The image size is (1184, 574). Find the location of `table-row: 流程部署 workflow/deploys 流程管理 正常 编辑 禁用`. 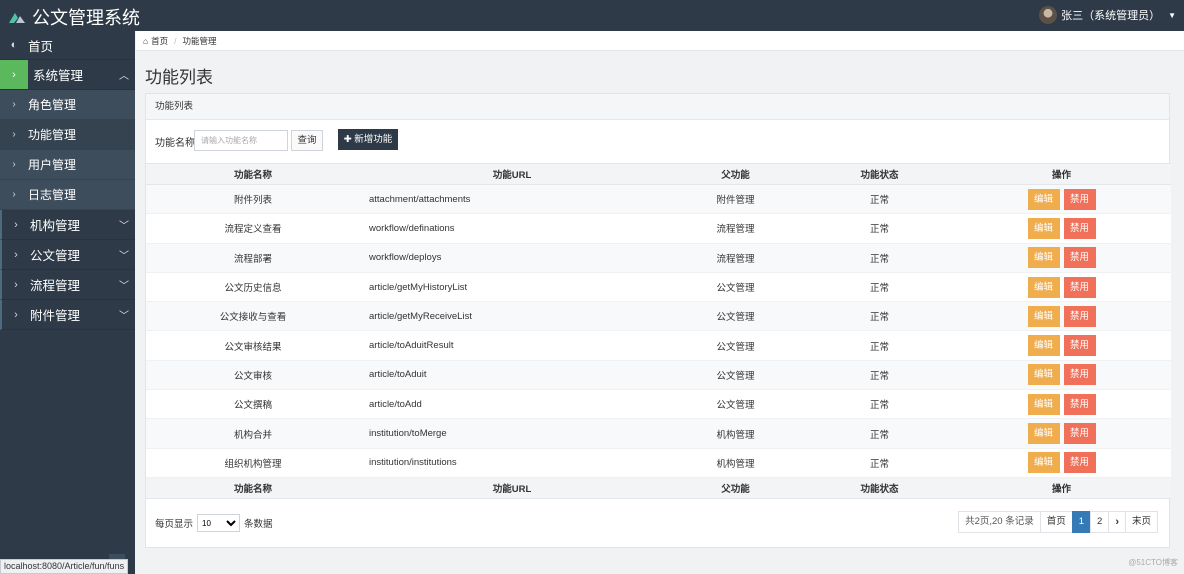

table-row: 流程部署 workflow/deploys 流程管理 正常 编辑 禁用 is located at coordinates (658, 258).